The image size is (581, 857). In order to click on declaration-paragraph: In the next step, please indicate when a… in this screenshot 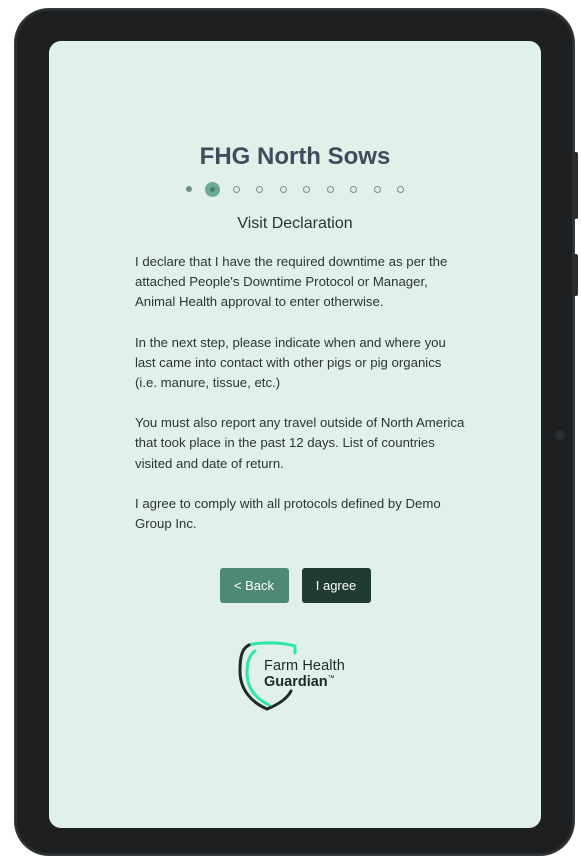, I will do `click(290, 362)`.